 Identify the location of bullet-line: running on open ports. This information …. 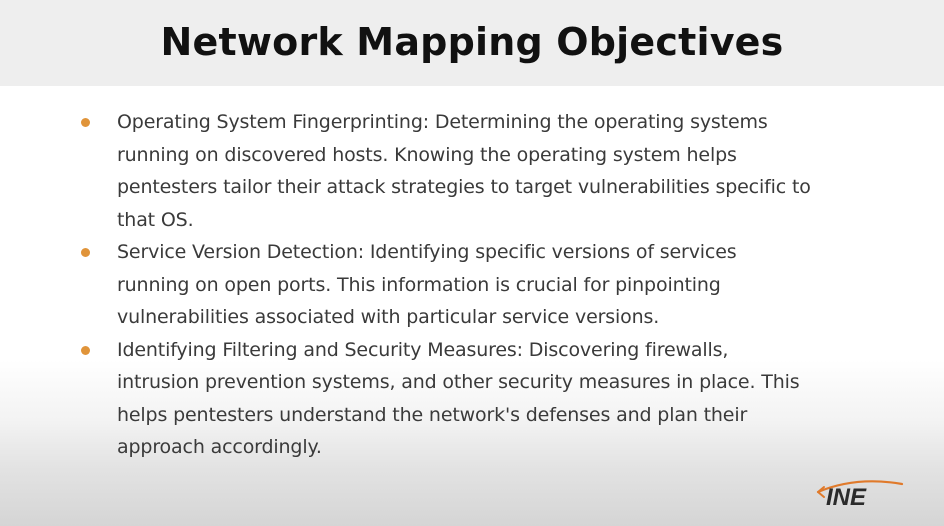
(419, 284).